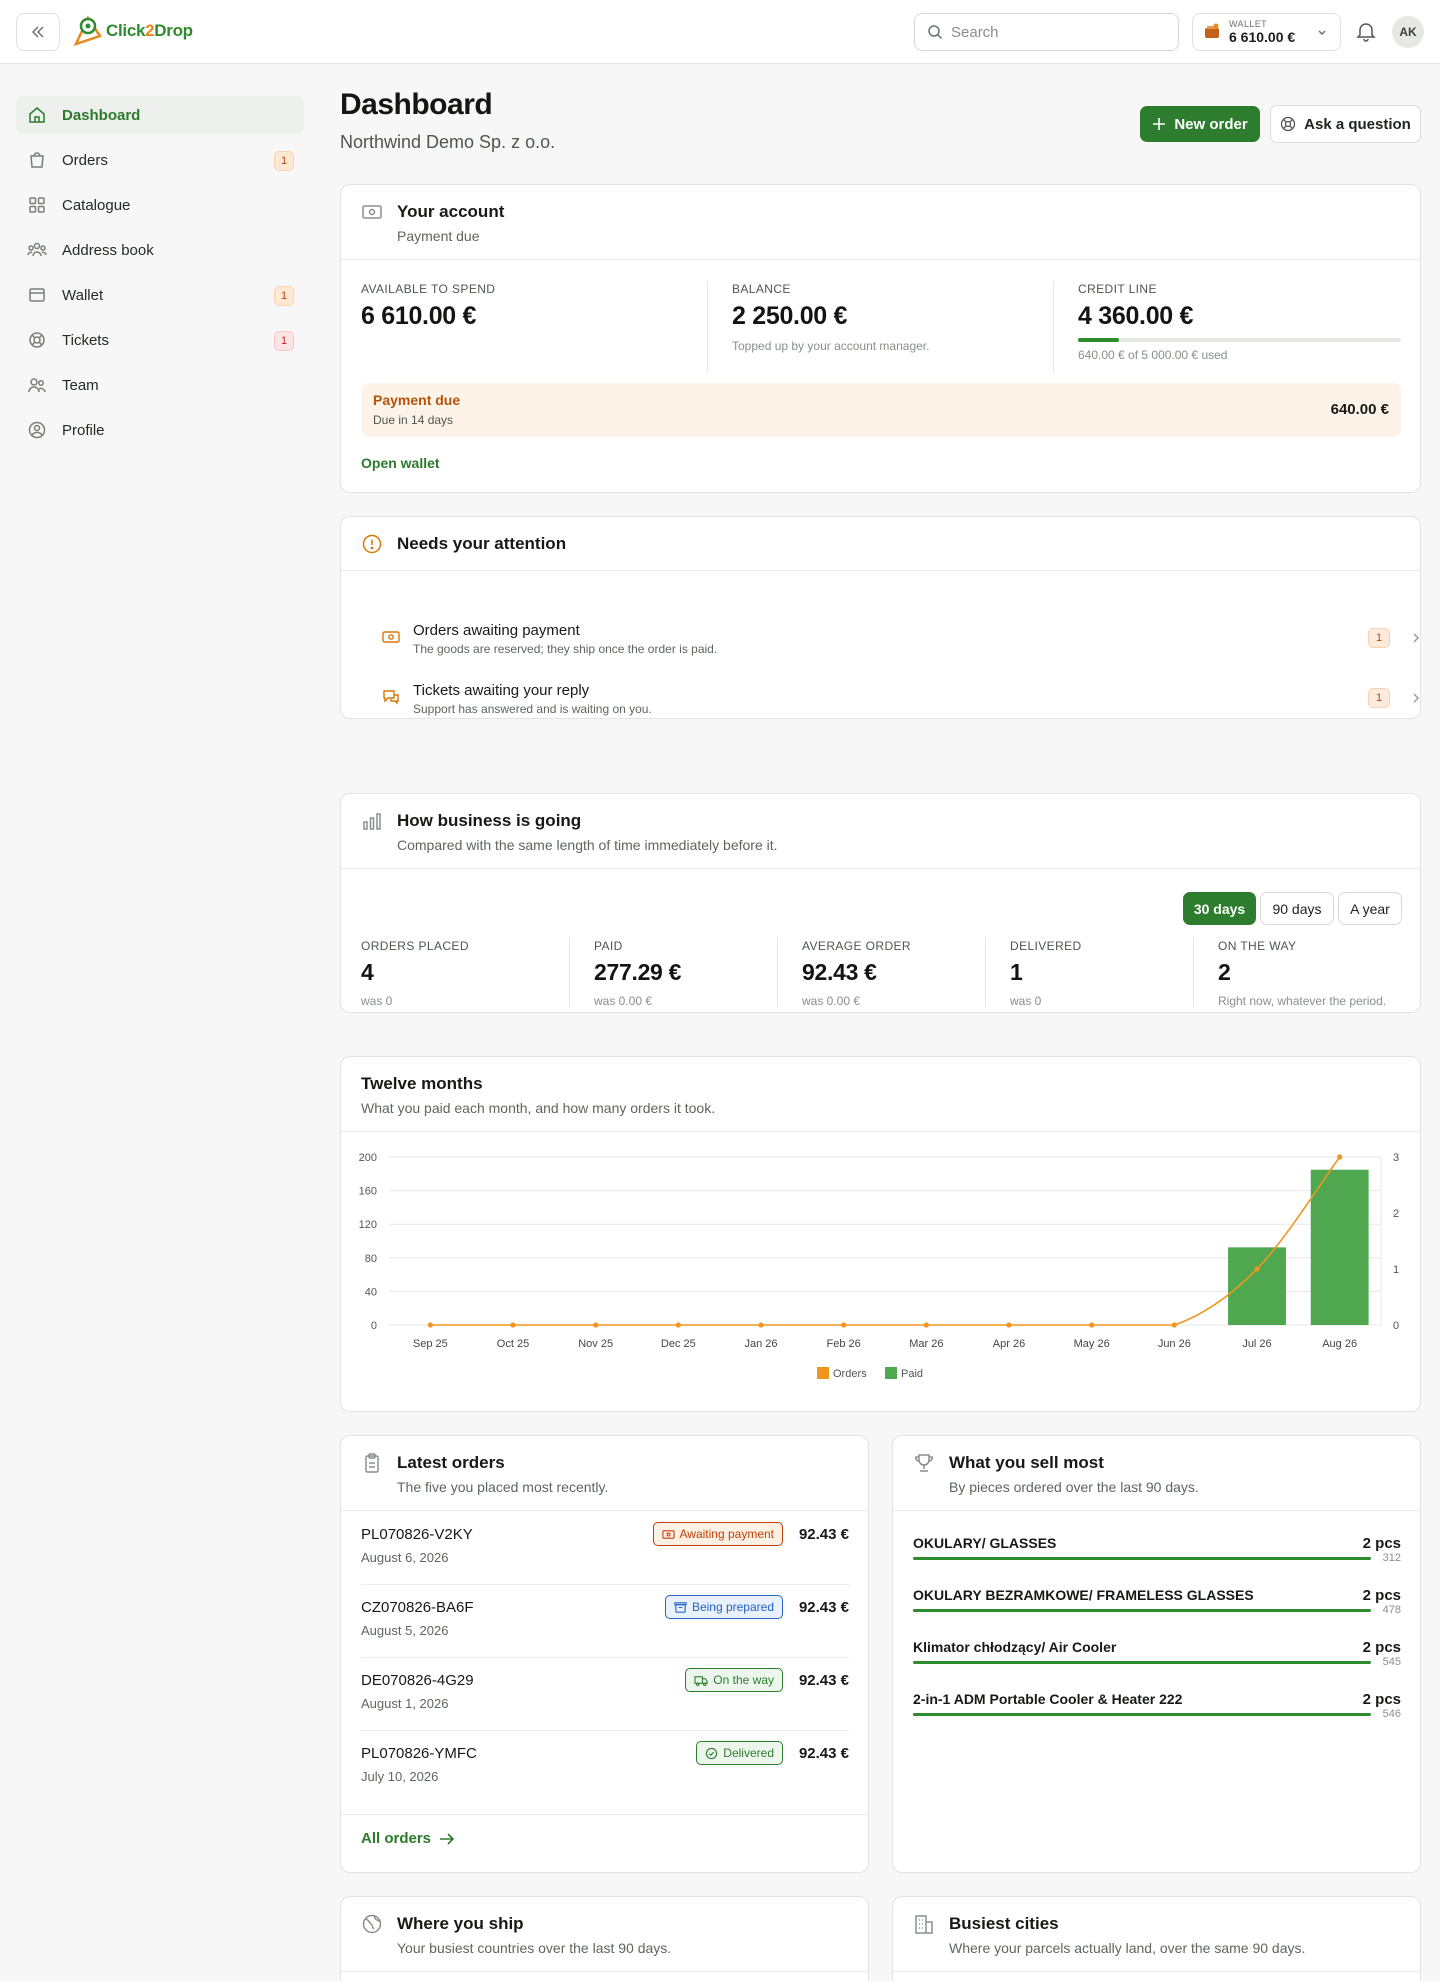 This screenshot has width=1440, height=1981. What do you see at coordinates (160, 385) in the screenshot?
I see `sidebar-item-team: Team` at bounding box center [160, 385].